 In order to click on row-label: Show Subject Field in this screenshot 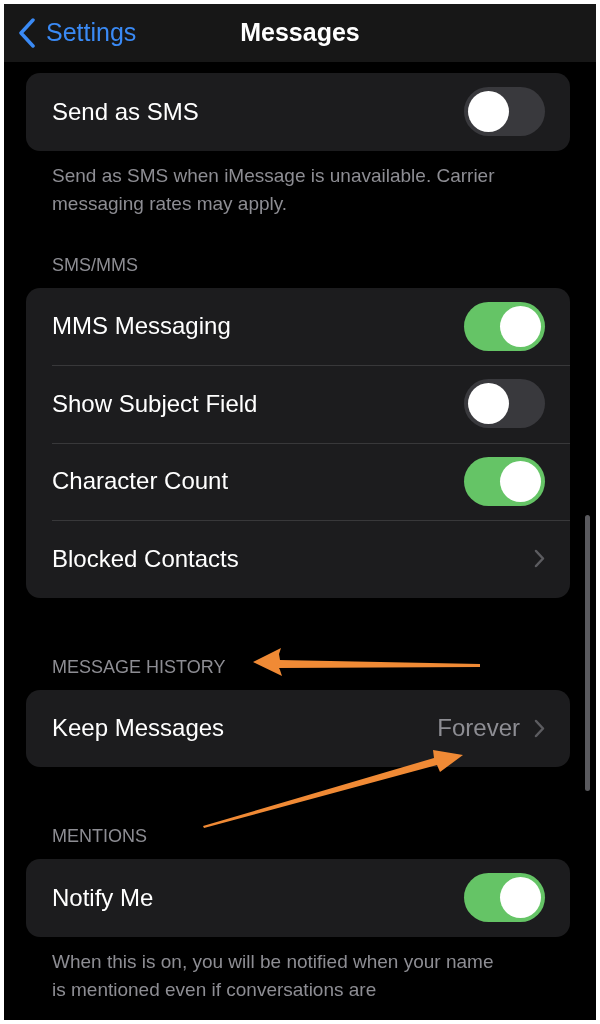, I will do `click(155, 403)`.